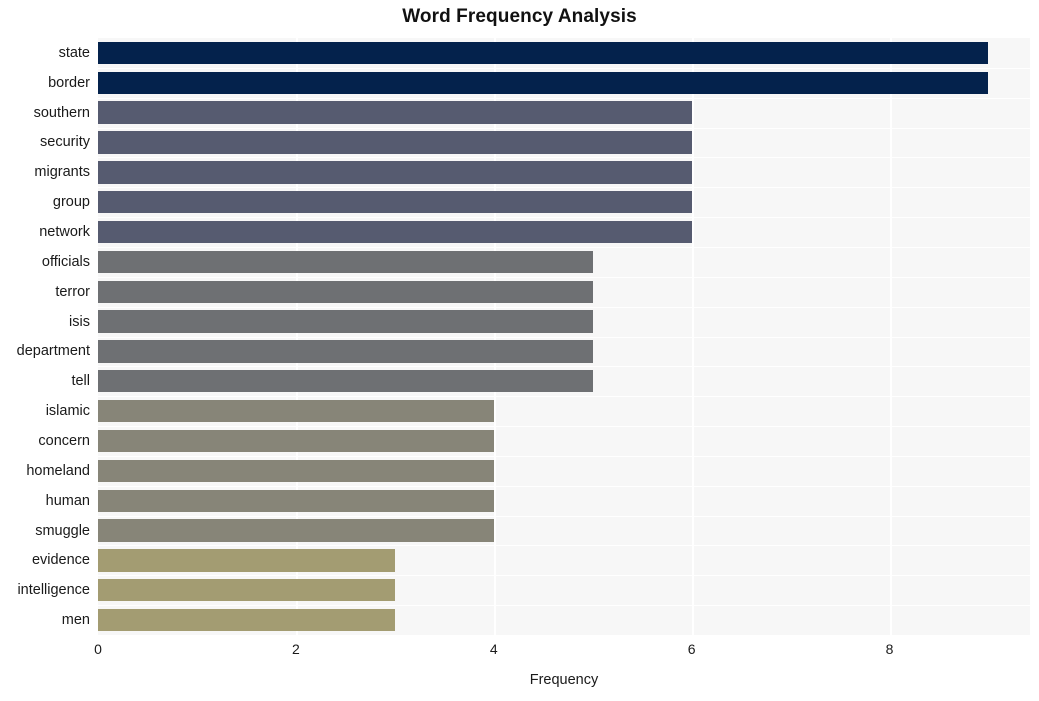 Image resolution: width=1039 pixels, height=701 pixels. I want to click on x-tick-2: 2, so click(295, 649).